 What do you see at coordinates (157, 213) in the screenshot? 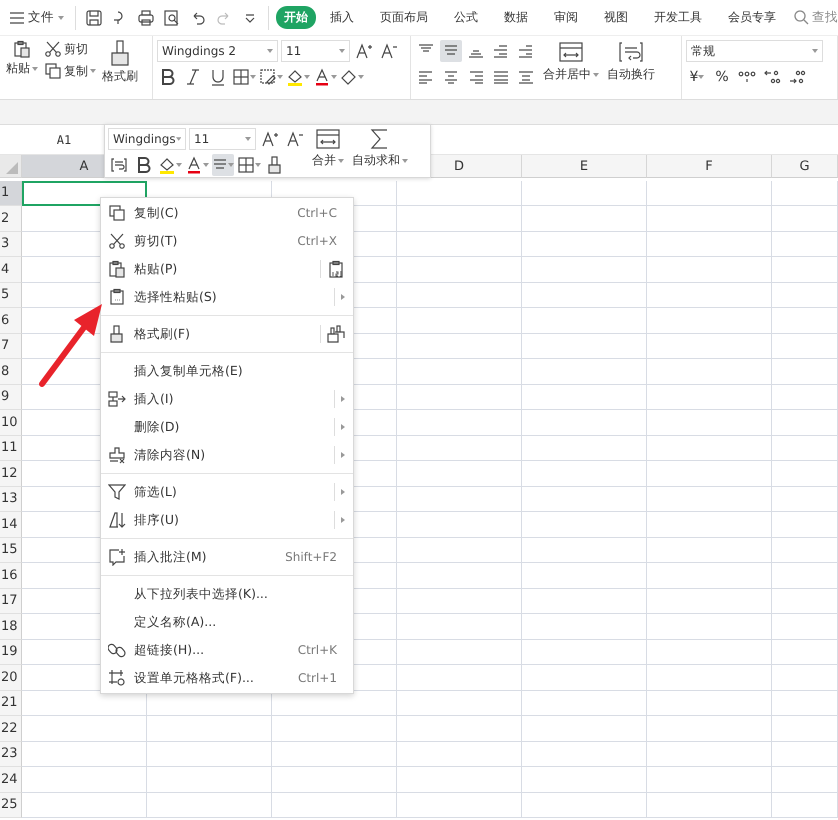
I see `menu-item-label: 复制(C)` at bounding box center [157, 213].